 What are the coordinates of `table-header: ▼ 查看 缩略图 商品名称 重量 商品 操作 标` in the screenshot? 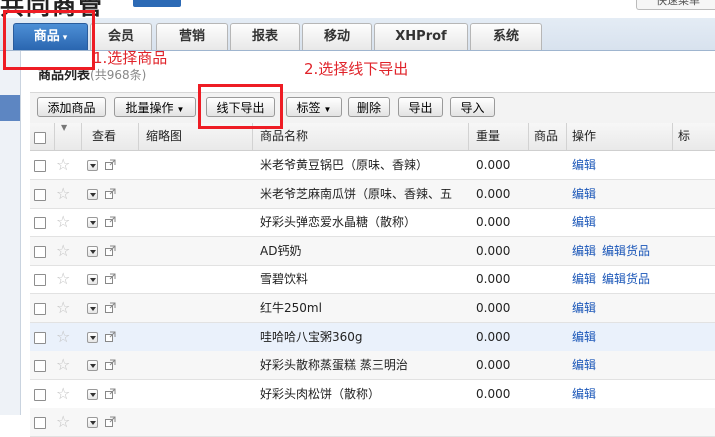 It's located at (372, 137).